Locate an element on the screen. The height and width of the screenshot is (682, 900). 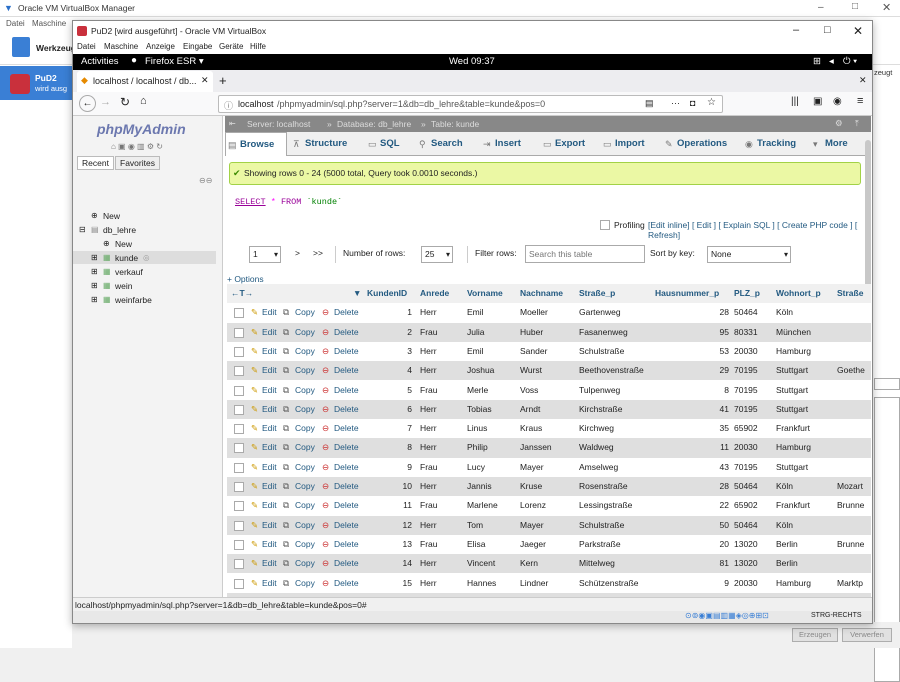
breadcrumb-database: Database: db_lehre is located at coordinates (374, 124).